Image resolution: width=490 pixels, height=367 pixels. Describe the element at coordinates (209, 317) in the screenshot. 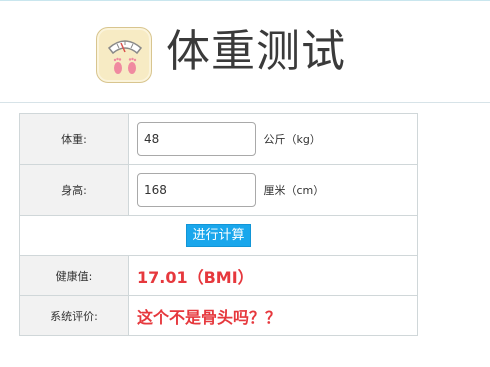

I see `evaluation-result: 这个不是骨头吗？？` at that location.